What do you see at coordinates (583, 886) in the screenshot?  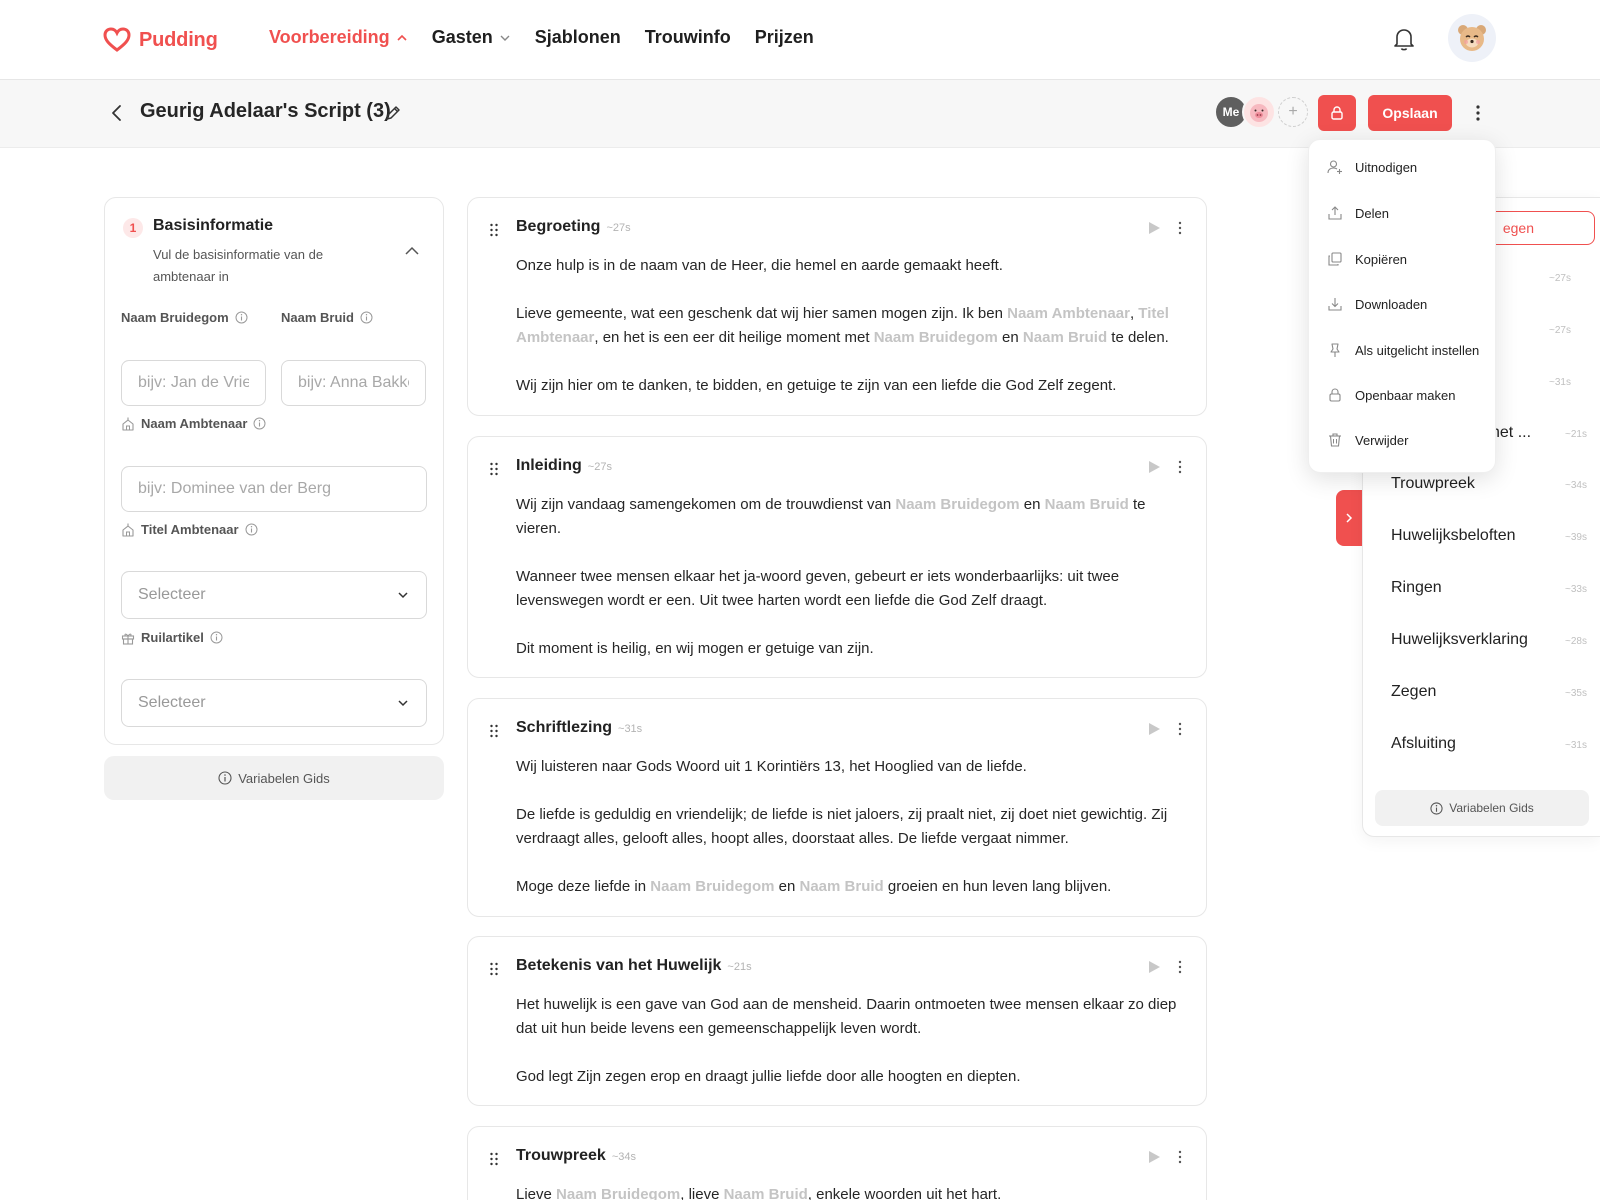 I see `text-run: Moge deze liefde in` at bounding box center [583, 886].